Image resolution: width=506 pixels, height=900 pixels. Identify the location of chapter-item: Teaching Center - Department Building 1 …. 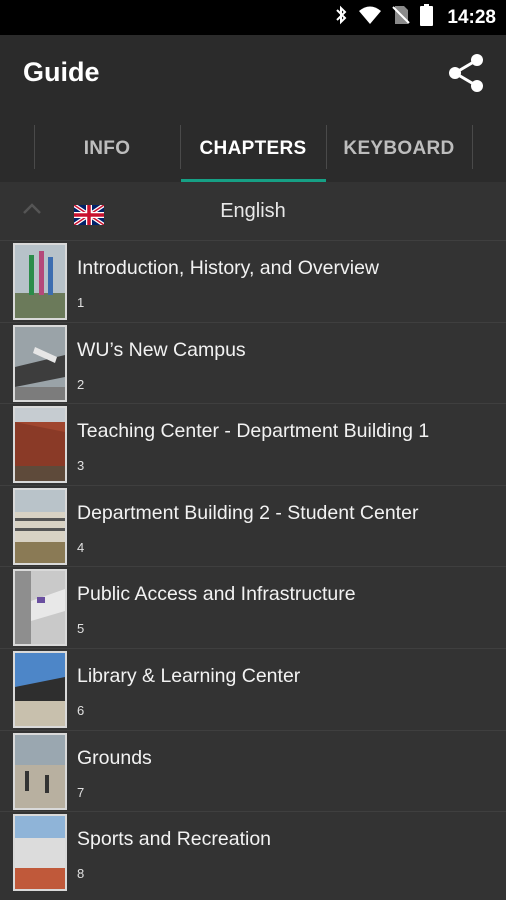
(253, 444).